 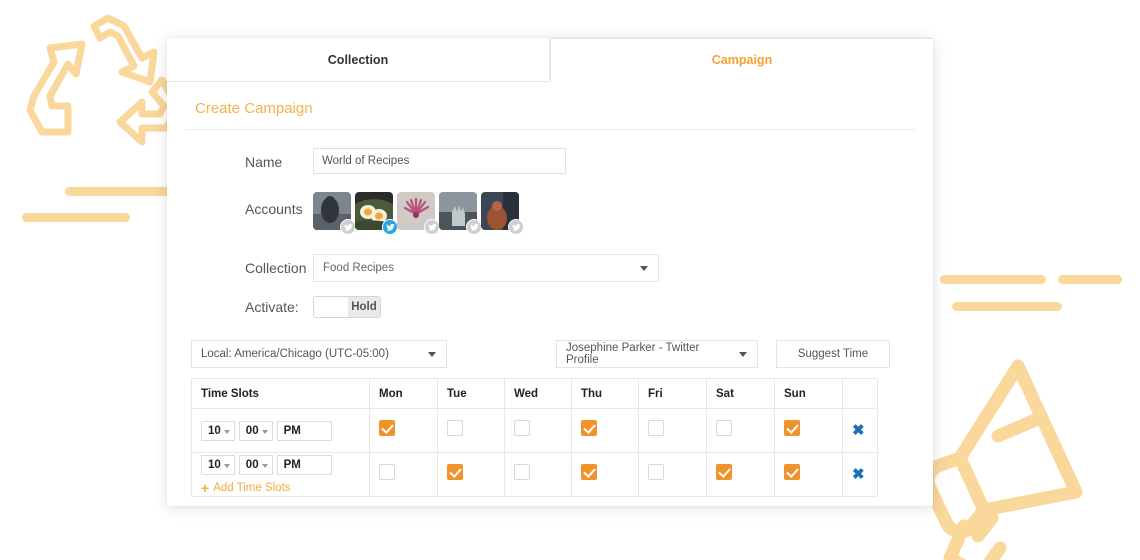 I want to click on column-actions, so click(x=860, y=393).